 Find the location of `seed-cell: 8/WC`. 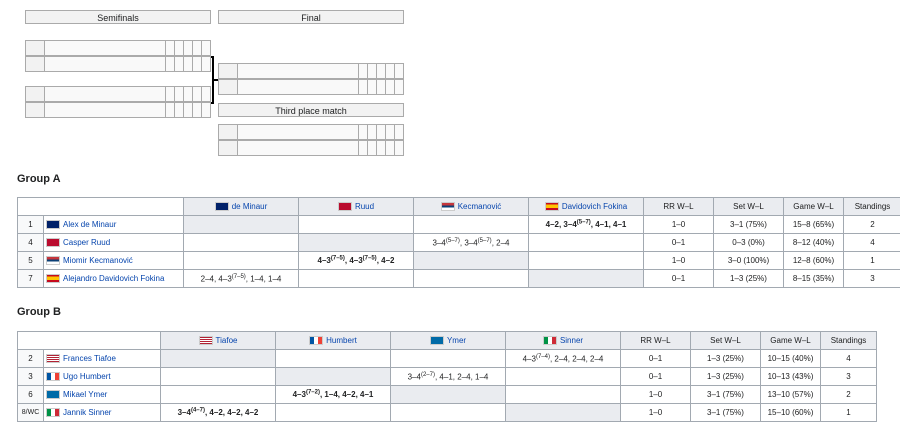

seed-cell: 8/WC is located at coordinates (30, 412).